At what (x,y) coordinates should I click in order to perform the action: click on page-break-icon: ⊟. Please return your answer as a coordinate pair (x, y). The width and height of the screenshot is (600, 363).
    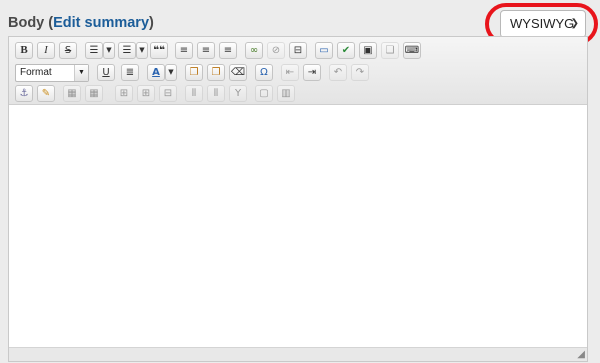
    Looking at the image, I should click on (298, 50).